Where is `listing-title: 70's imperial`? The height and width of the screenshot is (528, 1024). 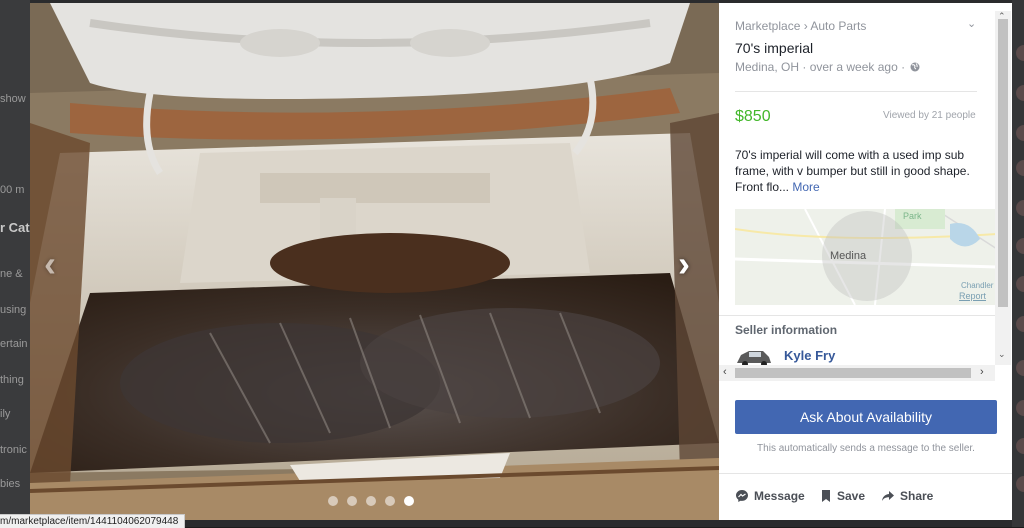
listing-title: 70's imperial is located at coordinates (774, 48).